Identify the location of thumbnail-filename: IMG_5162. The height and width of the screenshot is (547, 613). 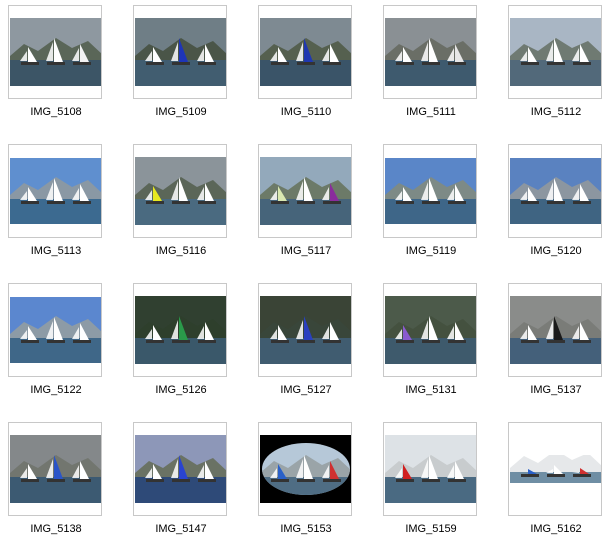
(553, 529).